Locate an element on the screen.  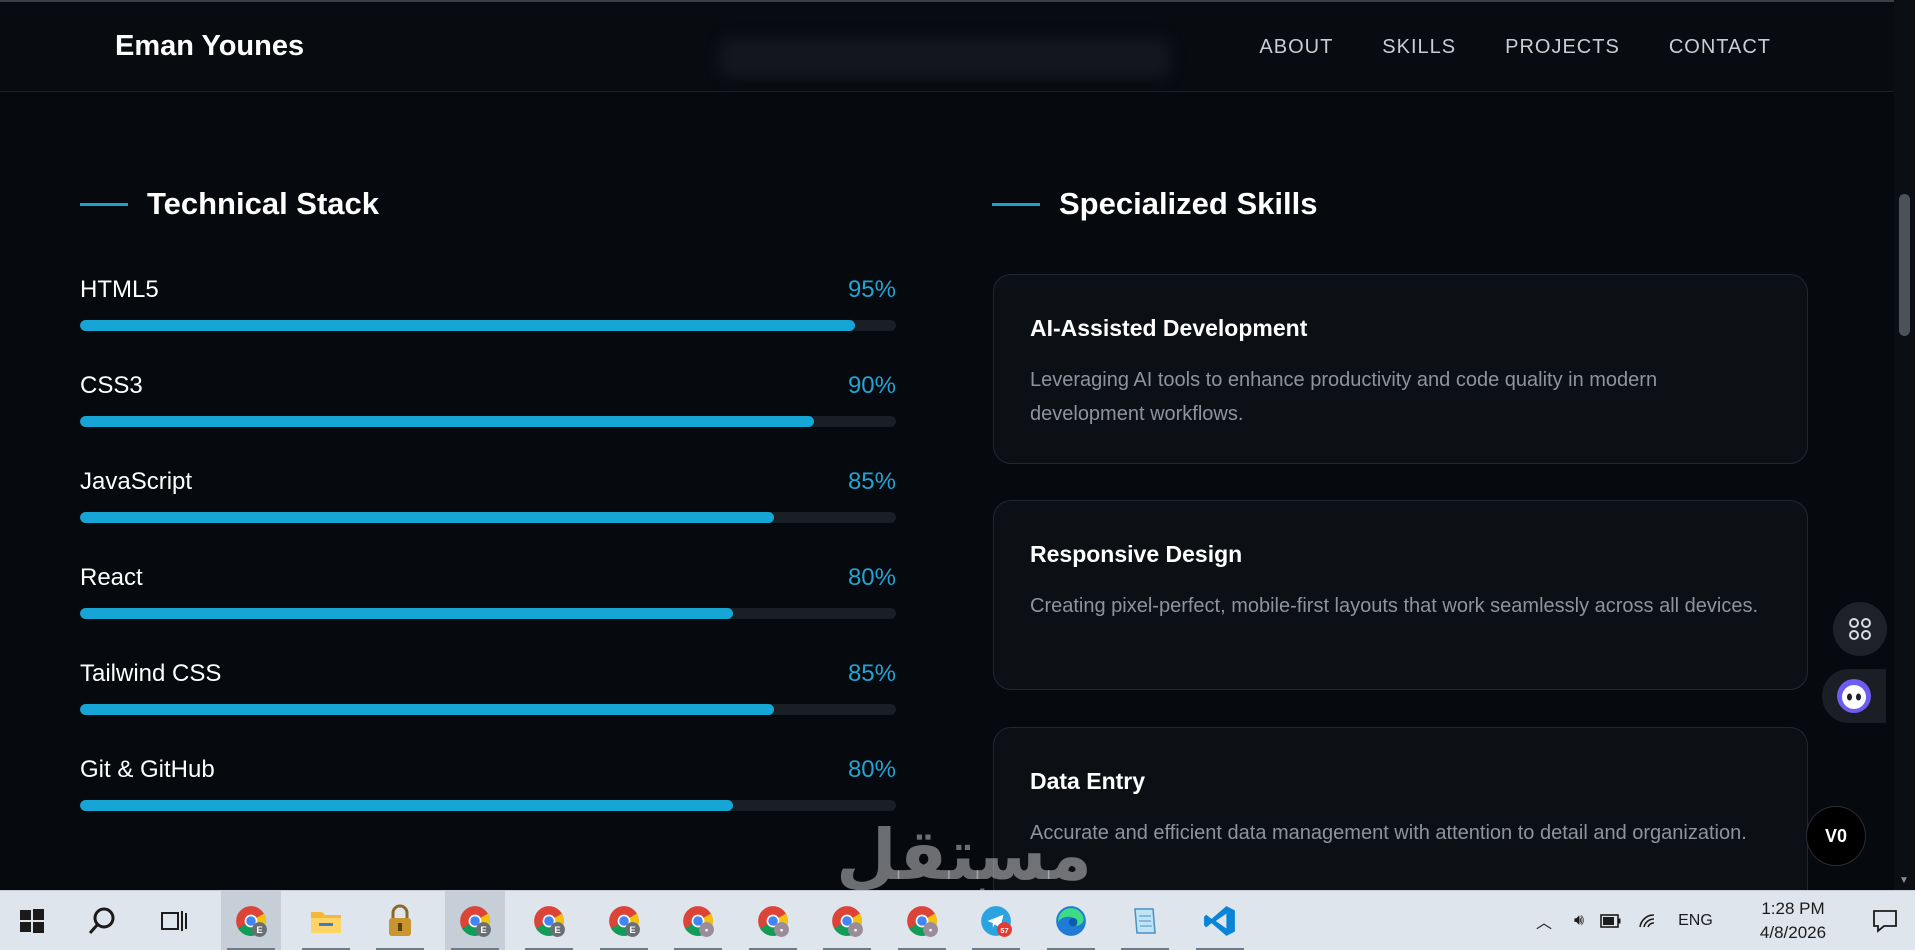
telegram-icon: 57 is located at coordinates (996, 921).